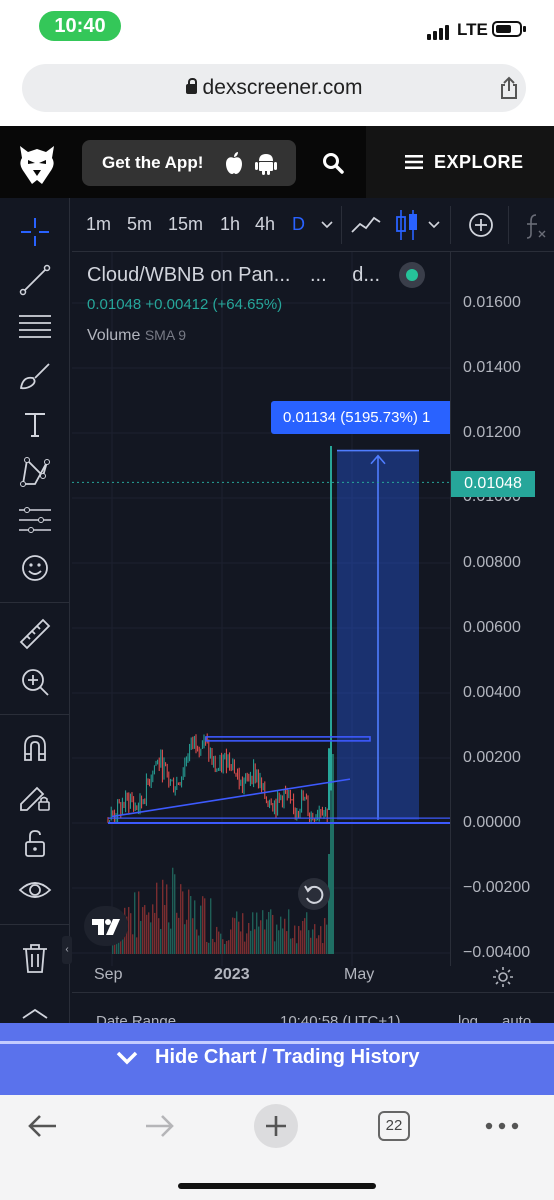 The image size is (554, 1200). I want to click on timeframe-4h: 4h, so click(265, 224).